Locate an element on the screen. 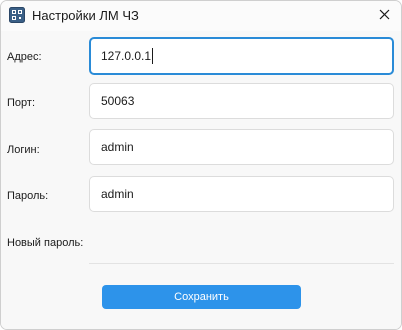  new-password-label: Новый пароль: is located at coordinates (45, 243).